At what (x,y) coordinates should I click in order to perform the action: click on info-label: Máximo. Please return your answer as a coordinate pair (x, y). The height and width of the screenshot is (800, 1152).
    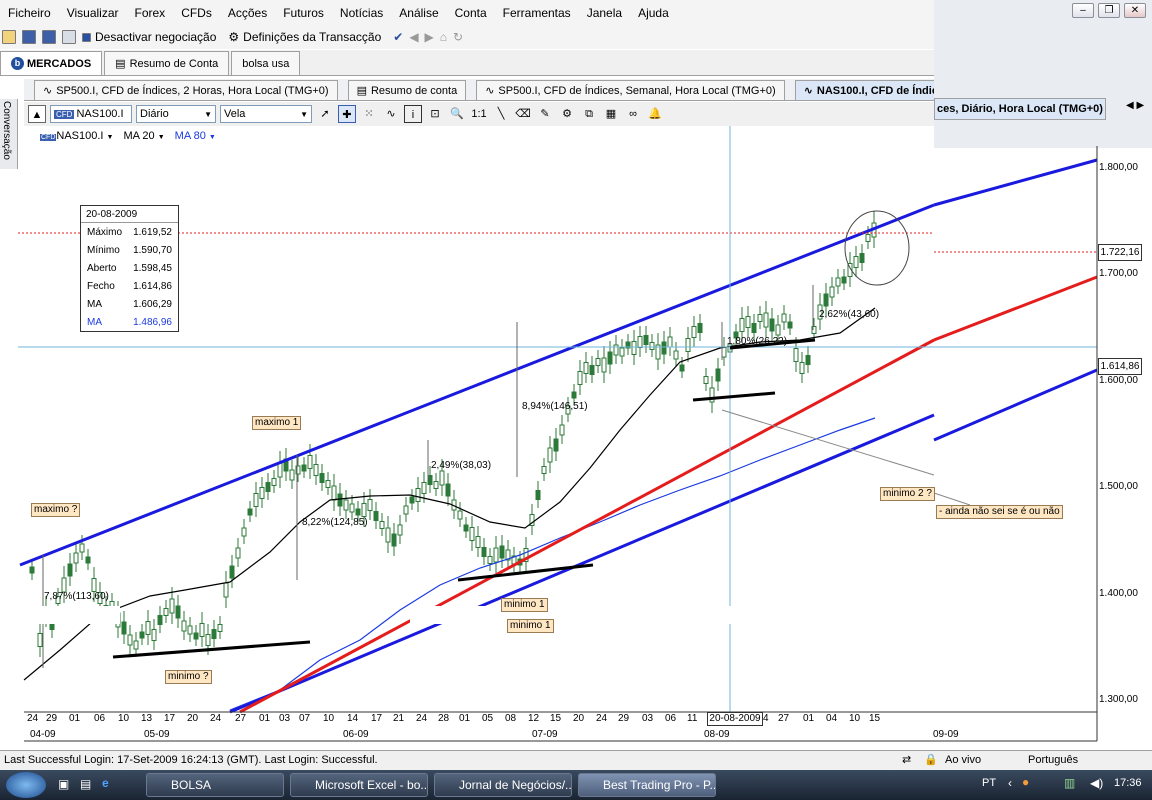
    Looking at the image, I should click on (105, 232).